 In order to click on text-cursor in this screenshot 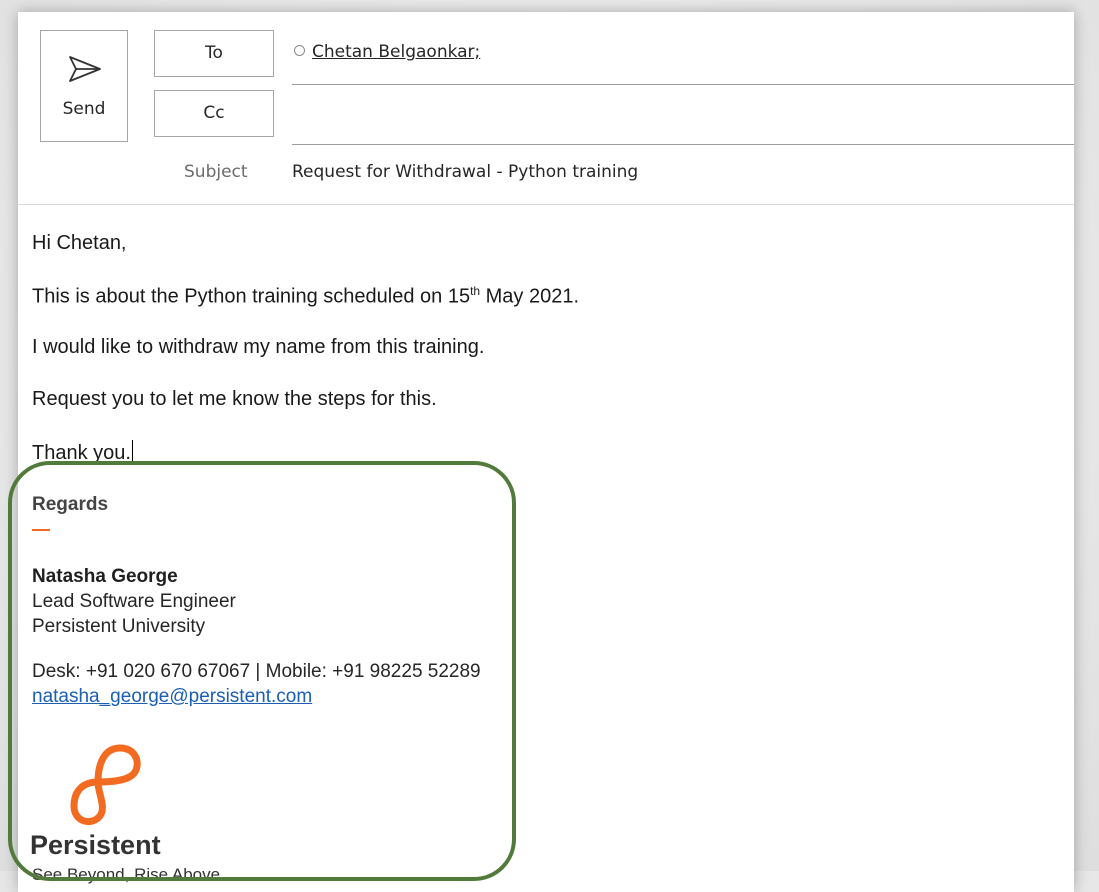, I will do `click(132, 451)`.